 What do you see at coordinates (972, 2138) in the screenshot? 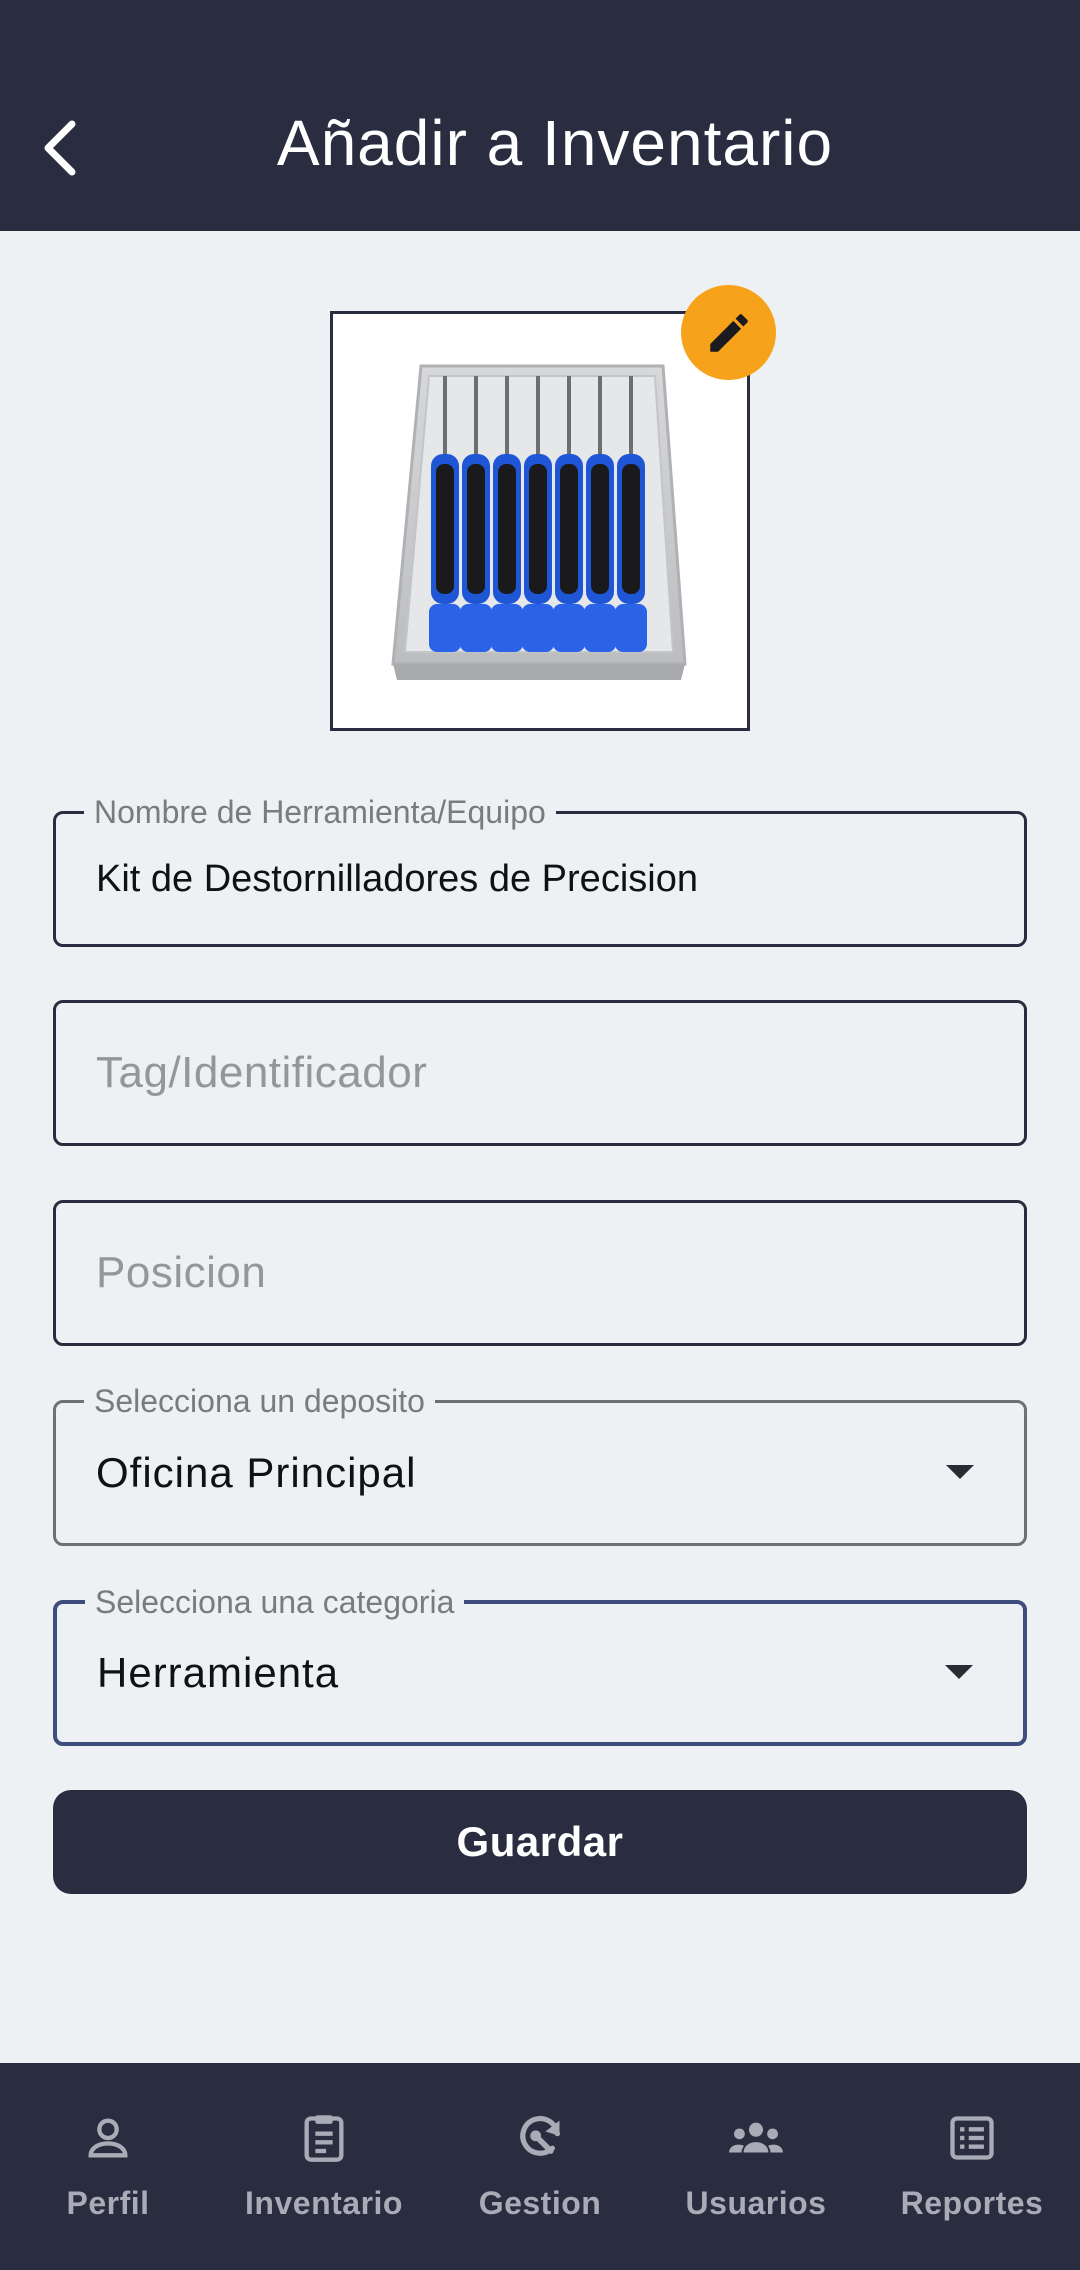
I see `list-report-icon` at bounding box center [972, 2138].